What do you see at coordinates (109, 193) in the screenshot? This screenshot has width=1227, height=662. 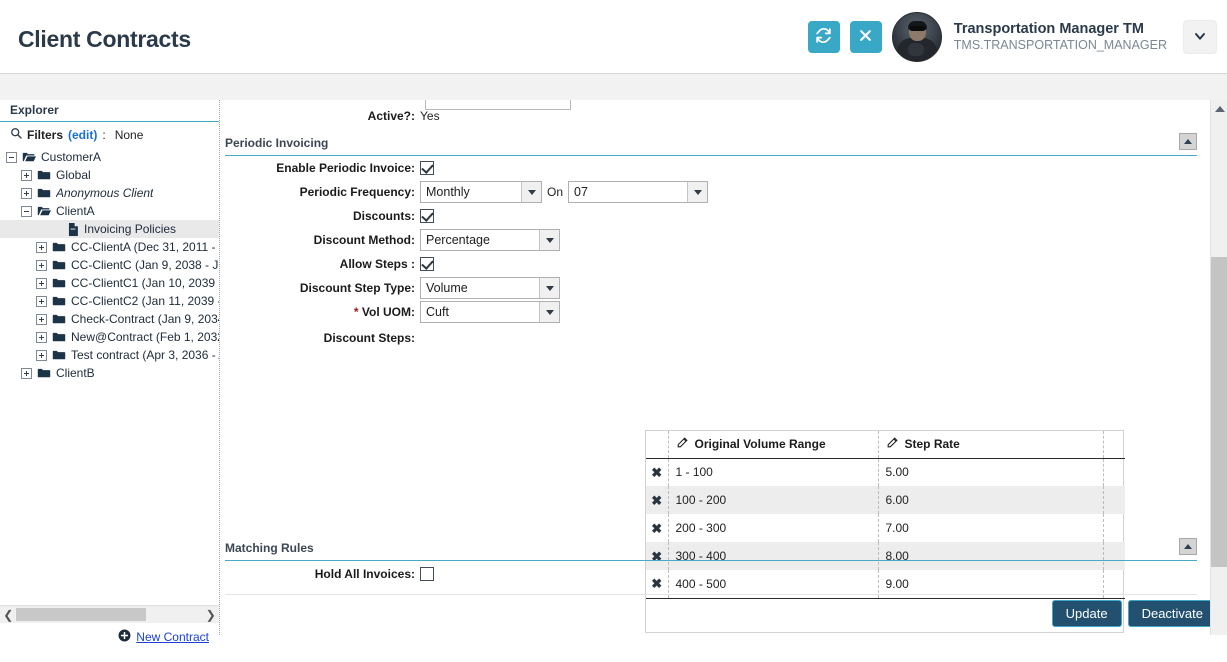 I see `tree-node-anonymous-client: Anonymous Client` at bounding box center [109, 193].